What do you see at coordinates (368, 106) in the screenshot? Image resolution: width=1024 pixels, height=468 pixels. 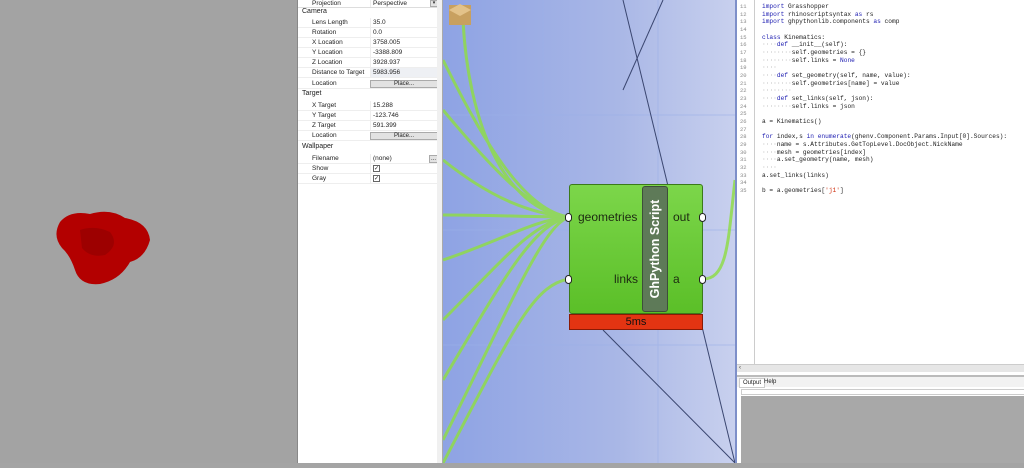 I see `property-row: X Target 15.288` at bounding box center [368, 106].